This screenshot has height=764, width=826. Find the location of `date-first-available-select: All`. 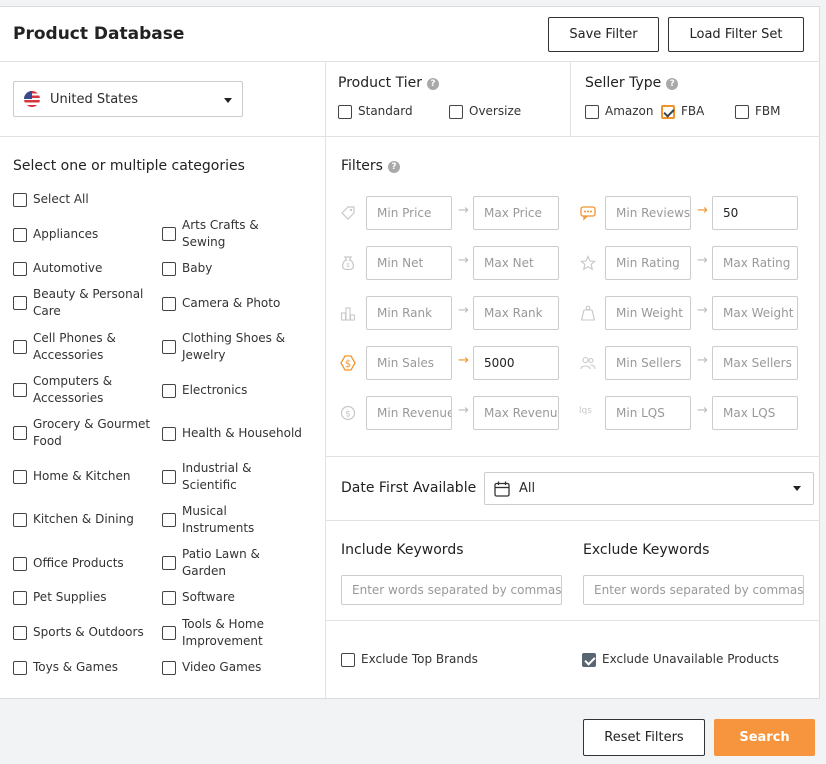

date-first-available-select: All is located at coordinates (649, 488).